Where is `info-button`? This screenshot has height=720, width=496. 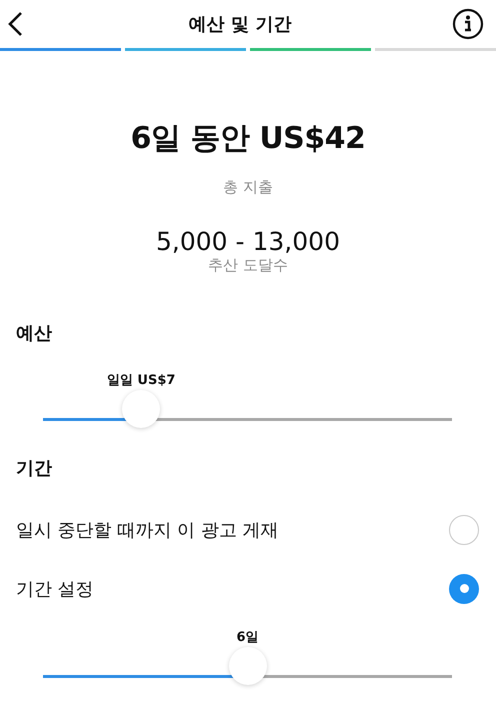 info-button is located at coordinates (468, 24).